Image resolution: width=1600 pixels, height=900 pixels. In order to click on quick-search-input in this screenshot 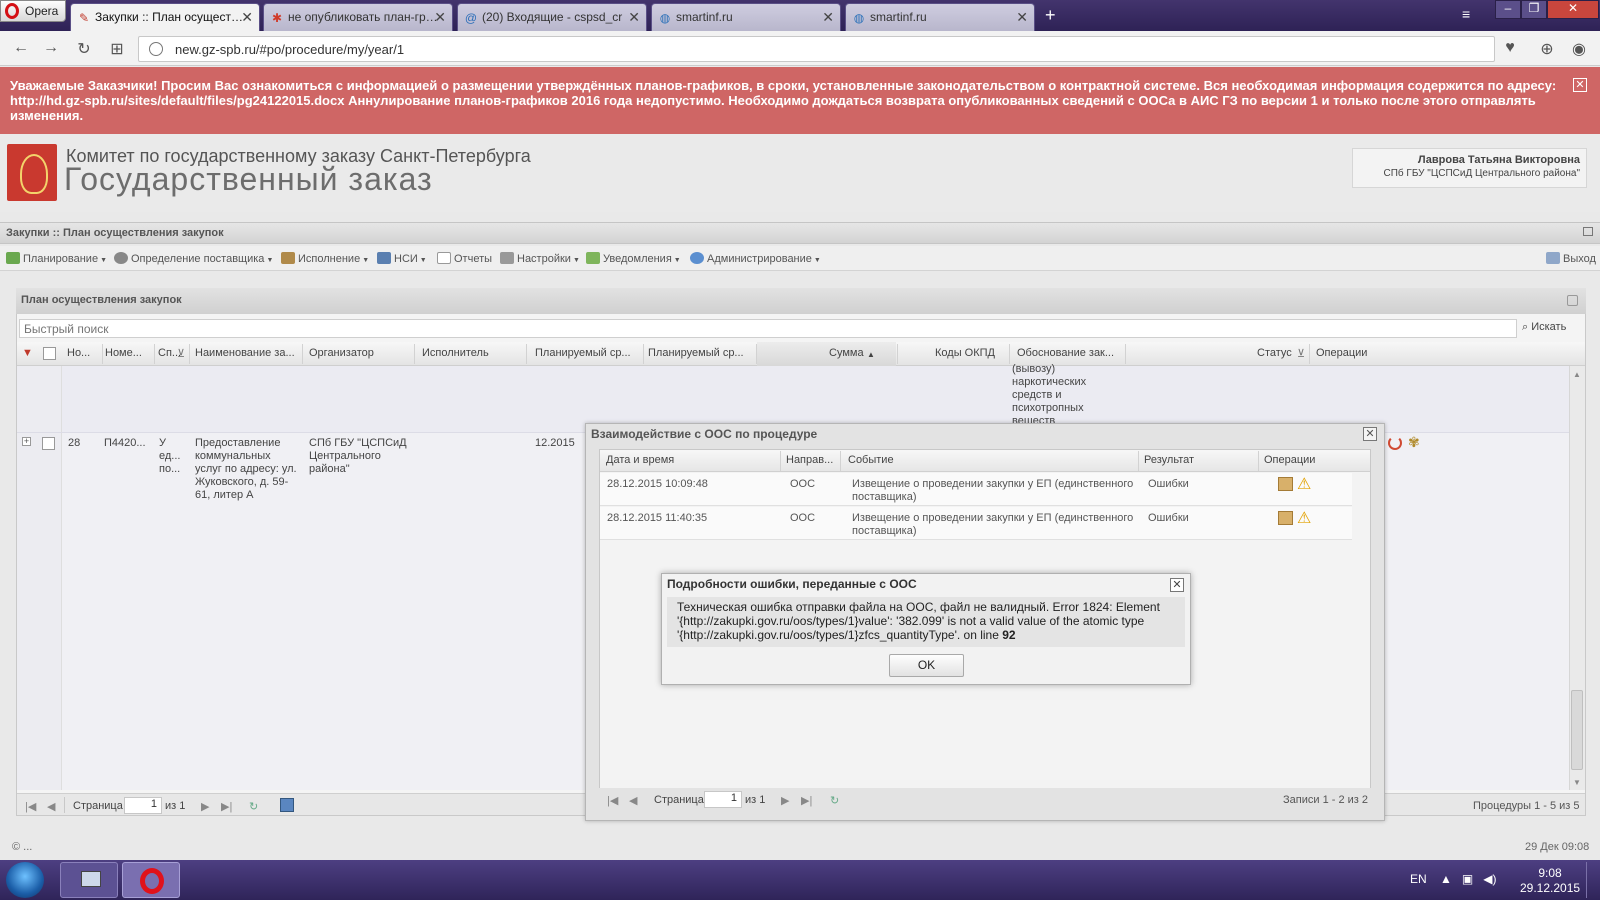, I will do `click(768, 328)`.